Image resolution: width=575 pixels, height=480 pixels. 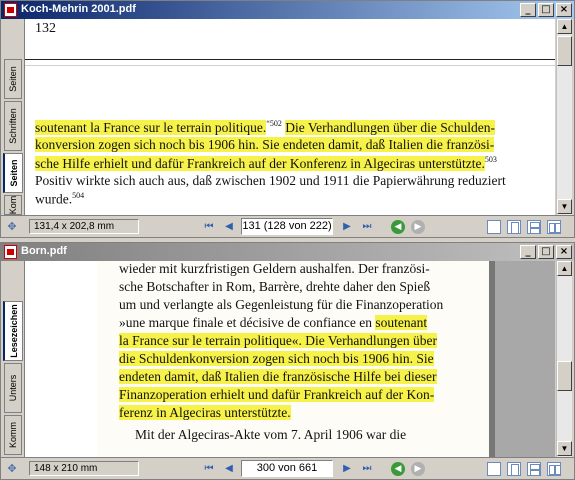 I want to click on page-bleed, so click(x=525, y=359).